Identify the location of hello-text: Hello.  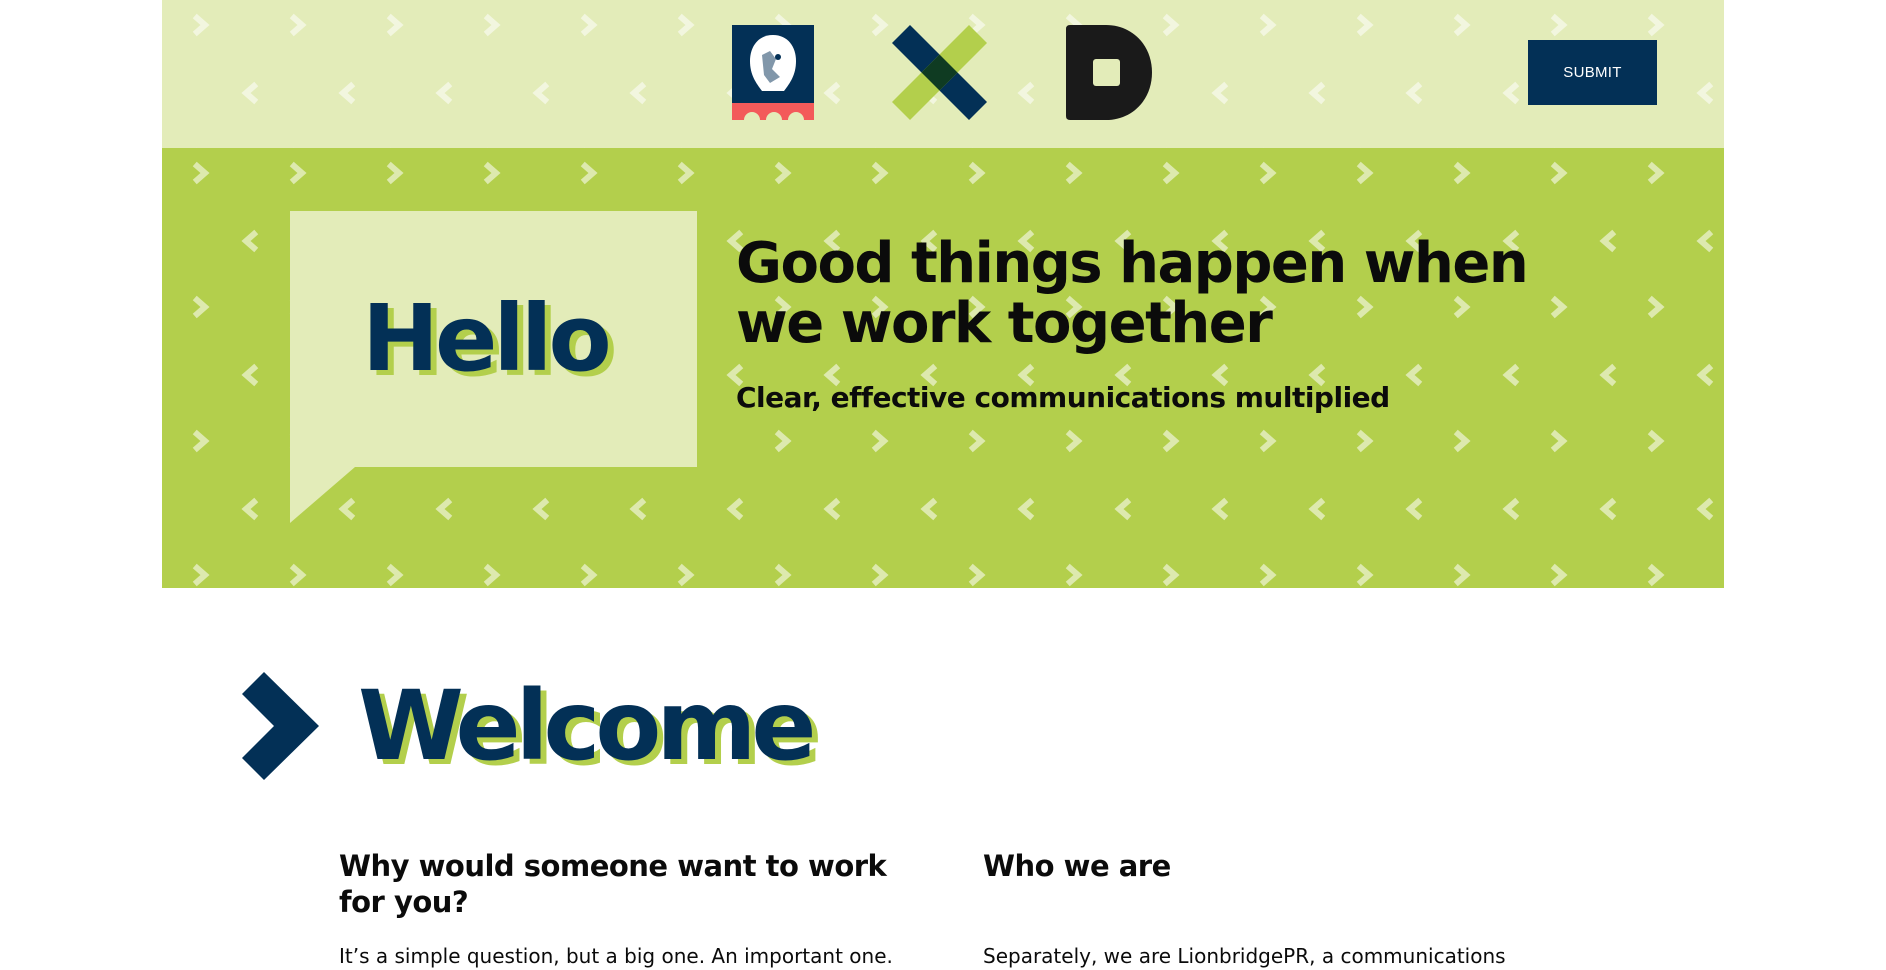
(487, 338).